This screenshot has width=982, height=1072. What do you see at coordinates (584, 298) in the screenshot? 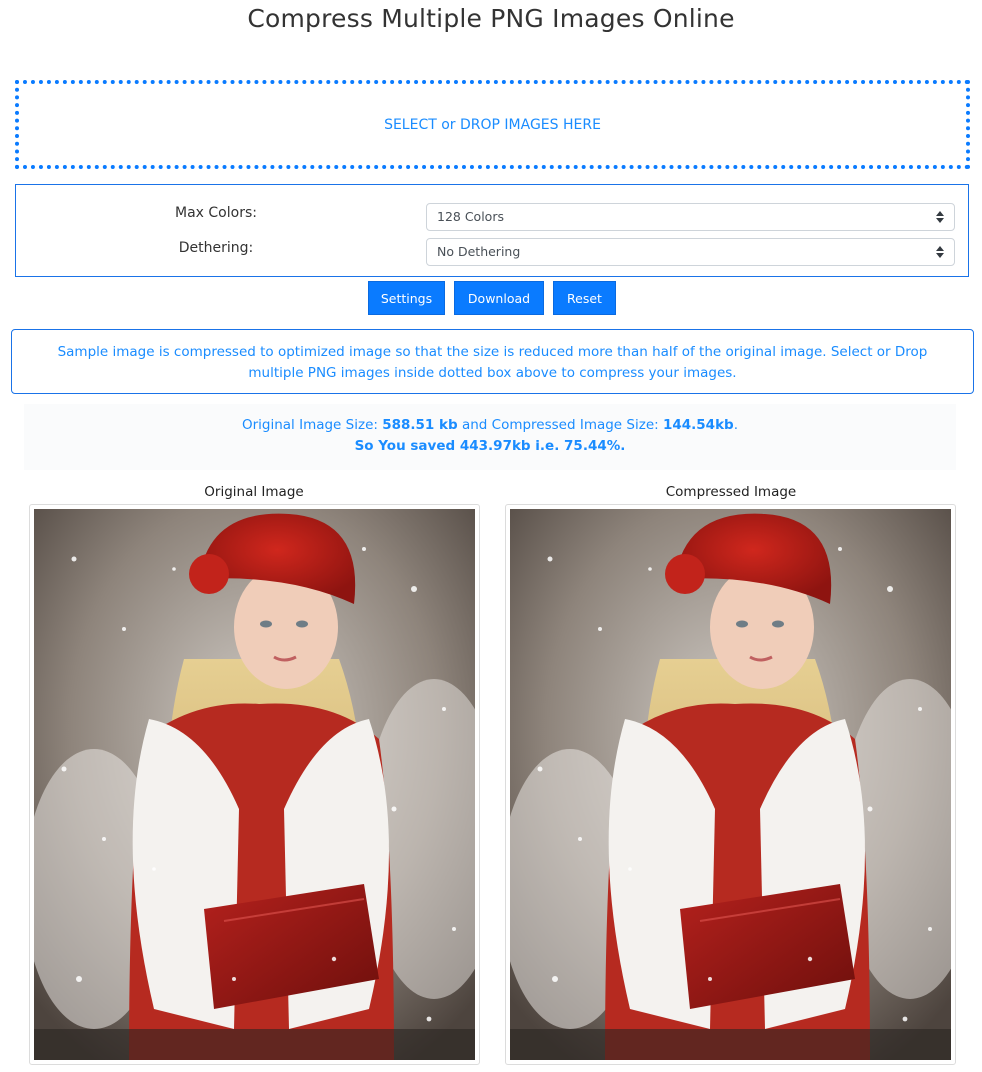
I see `reset-button: Reset` at bounding box center [584, 298].